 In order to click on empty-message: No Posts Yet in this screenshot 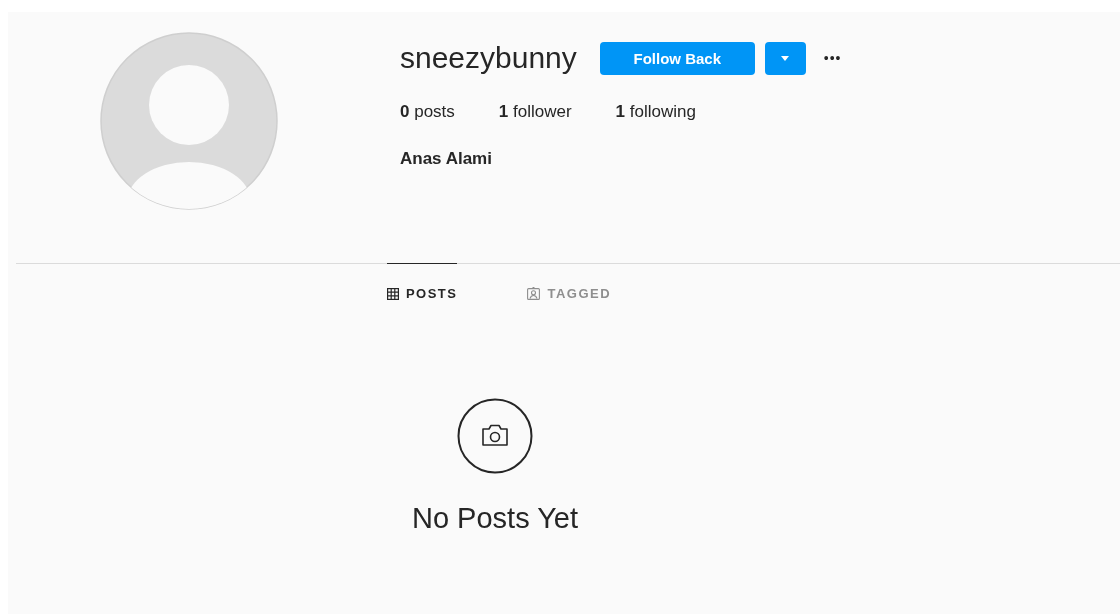, I will do `click(495, 518)`.